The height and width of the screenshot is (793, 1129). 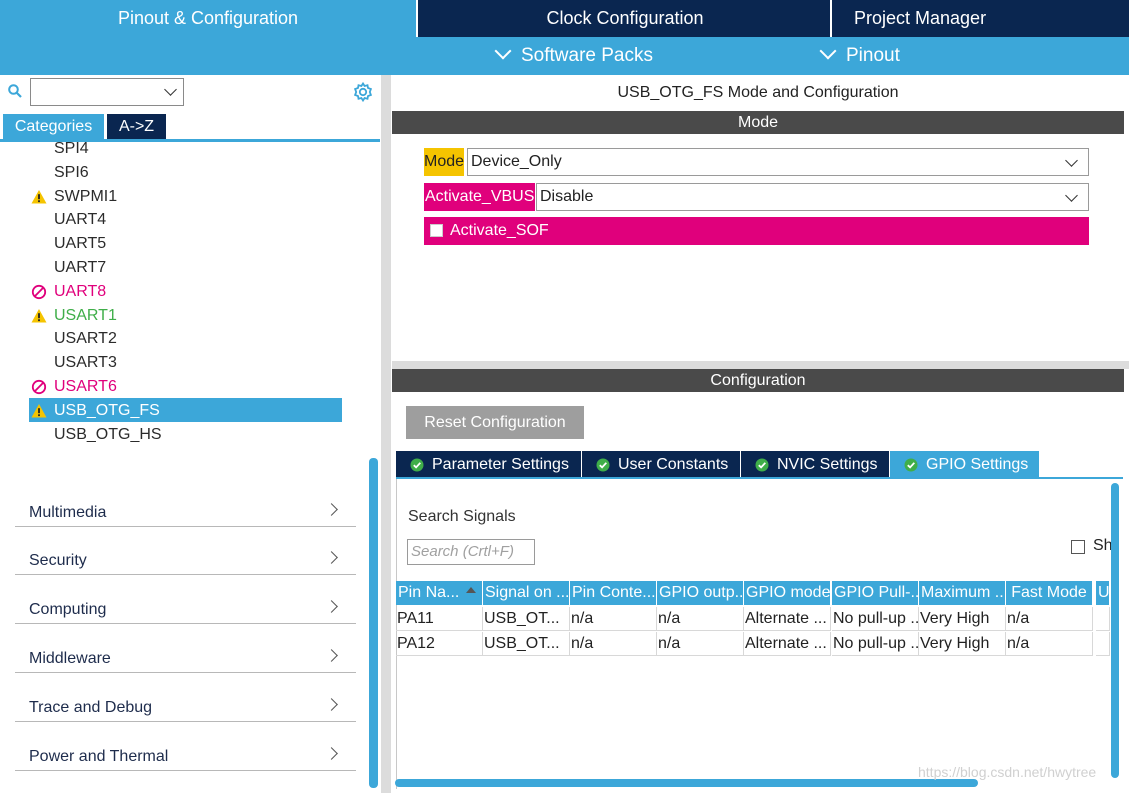 What do you see at coordinates (85, 387) in the screenshot?
I see `tree-item-usart6: USART6` at bounding box center [85, 387].